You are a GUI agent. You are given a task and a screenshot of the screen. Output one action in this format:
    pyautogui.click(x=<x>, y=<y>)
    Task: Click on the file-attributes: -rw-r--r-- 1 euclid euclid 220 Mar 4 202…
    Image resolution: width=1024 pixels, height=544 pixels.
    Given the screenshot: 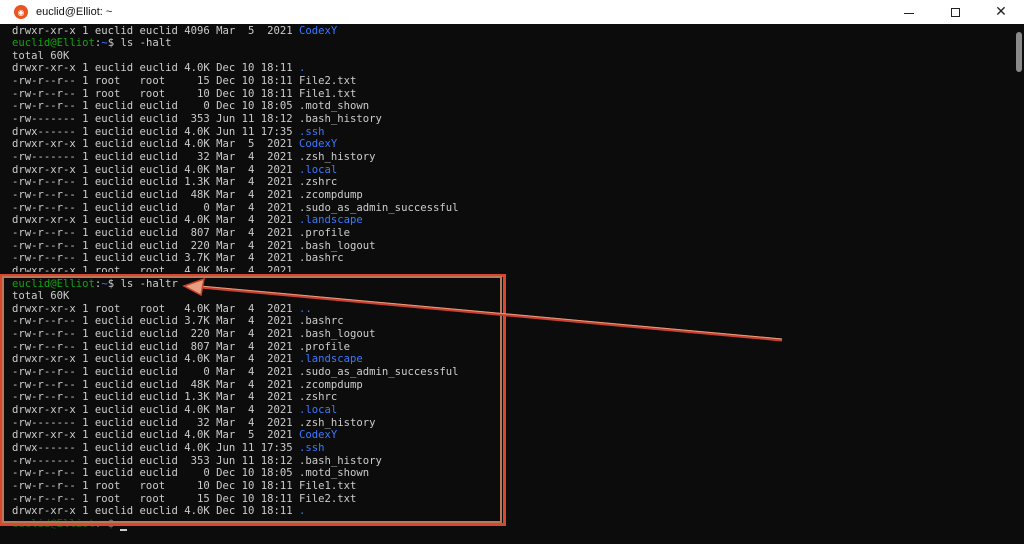 What is the action you would take?
    pyautogui.click(x=156, y=245)
    